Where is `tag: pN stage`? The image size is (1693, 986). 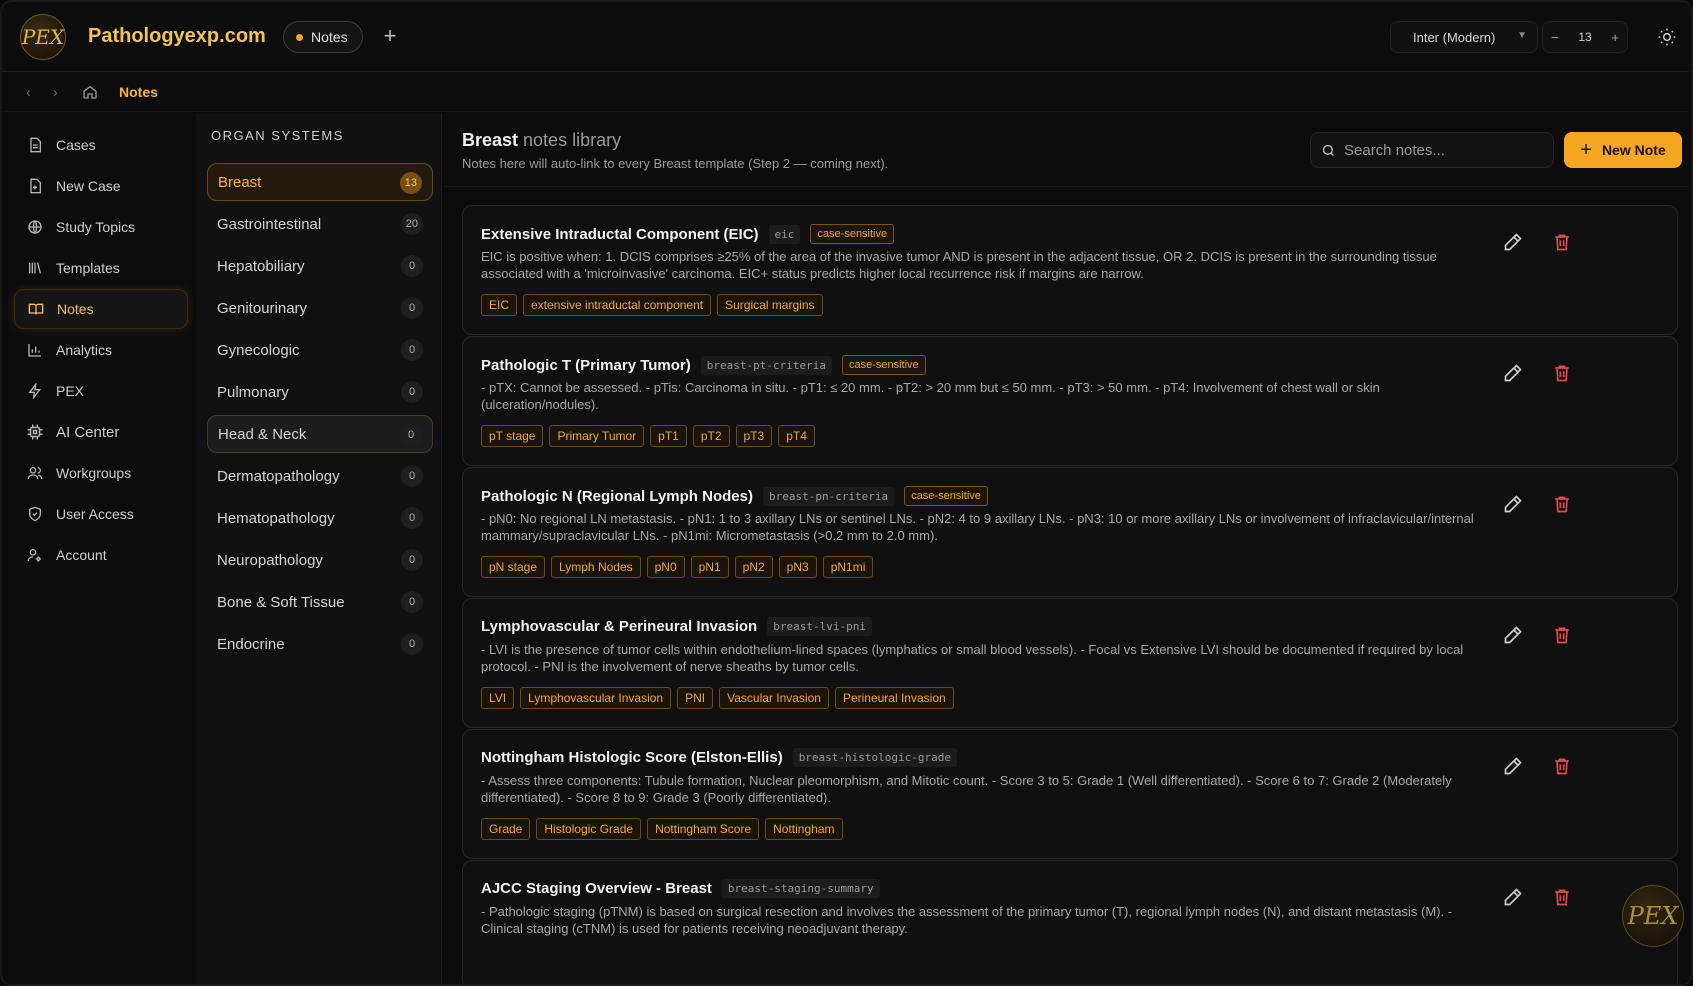
tag: pN stage is located at coordinates (513, 567).